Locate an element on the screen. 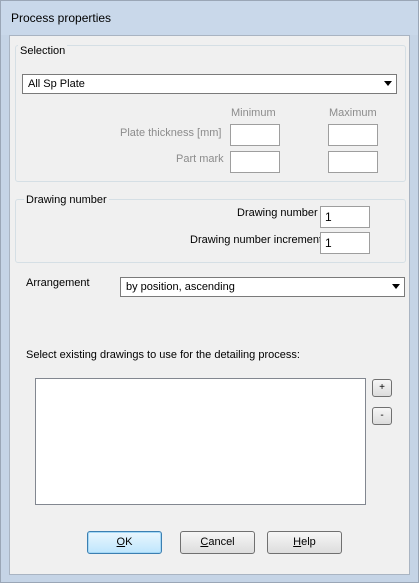 The width and height of the screenshot is (419, 583). selection-filter-value: All Sp Plate is located at coordinates (56, 84).